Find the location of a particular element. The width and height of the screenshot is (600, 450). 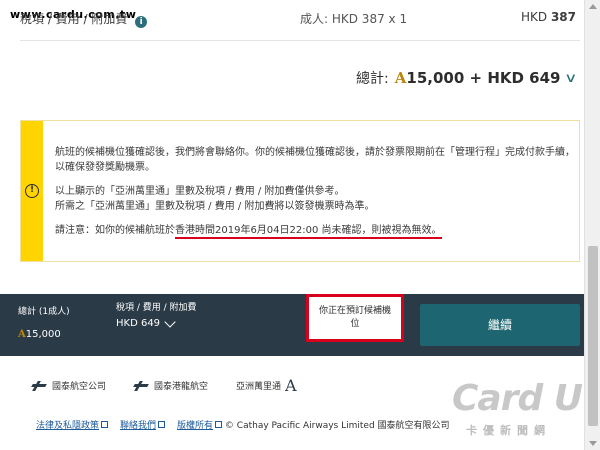

fare-label: 稅項 / 費用 / 附加費 i is located at coordinates (84, 19).